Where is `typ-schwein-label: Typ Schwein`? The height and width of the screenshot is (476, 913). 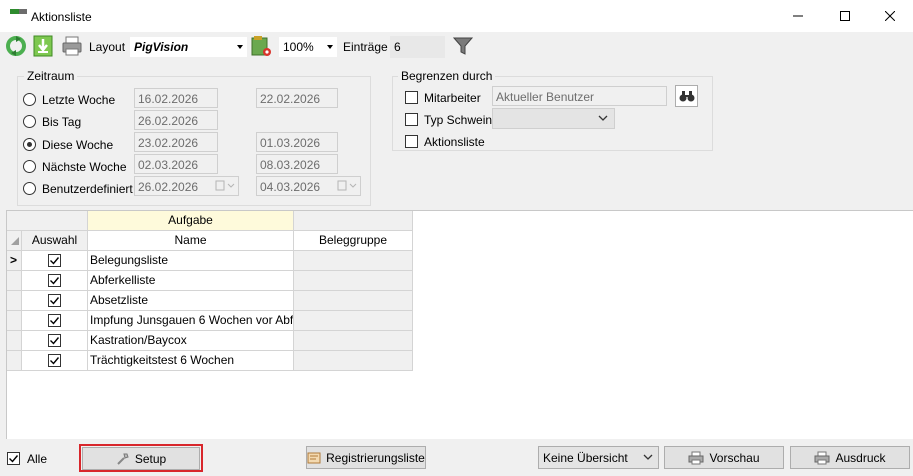
typ-schwein-label: Typ Schwein is located at coordinates (458, 120).